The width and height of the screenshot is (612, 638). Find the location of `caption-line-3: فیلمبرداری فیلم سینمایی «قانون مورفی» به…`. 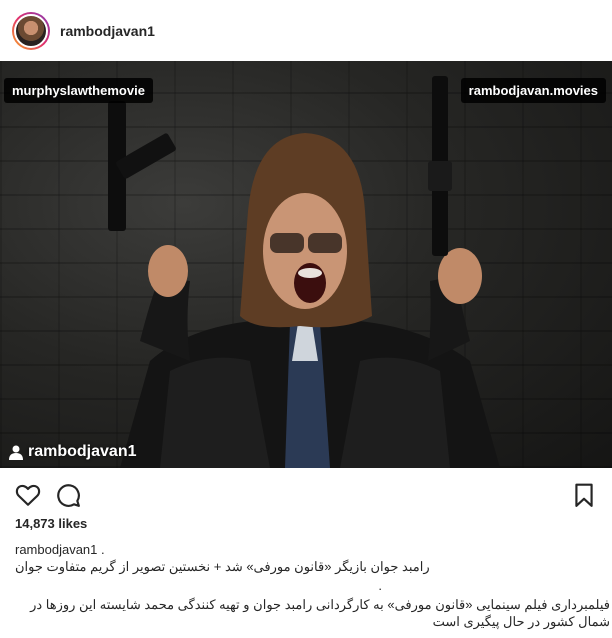

caption-line-3: فیلمبرداری فیلم سینمایی «قانون مورفی» به… is located at coordinates (320, 613).